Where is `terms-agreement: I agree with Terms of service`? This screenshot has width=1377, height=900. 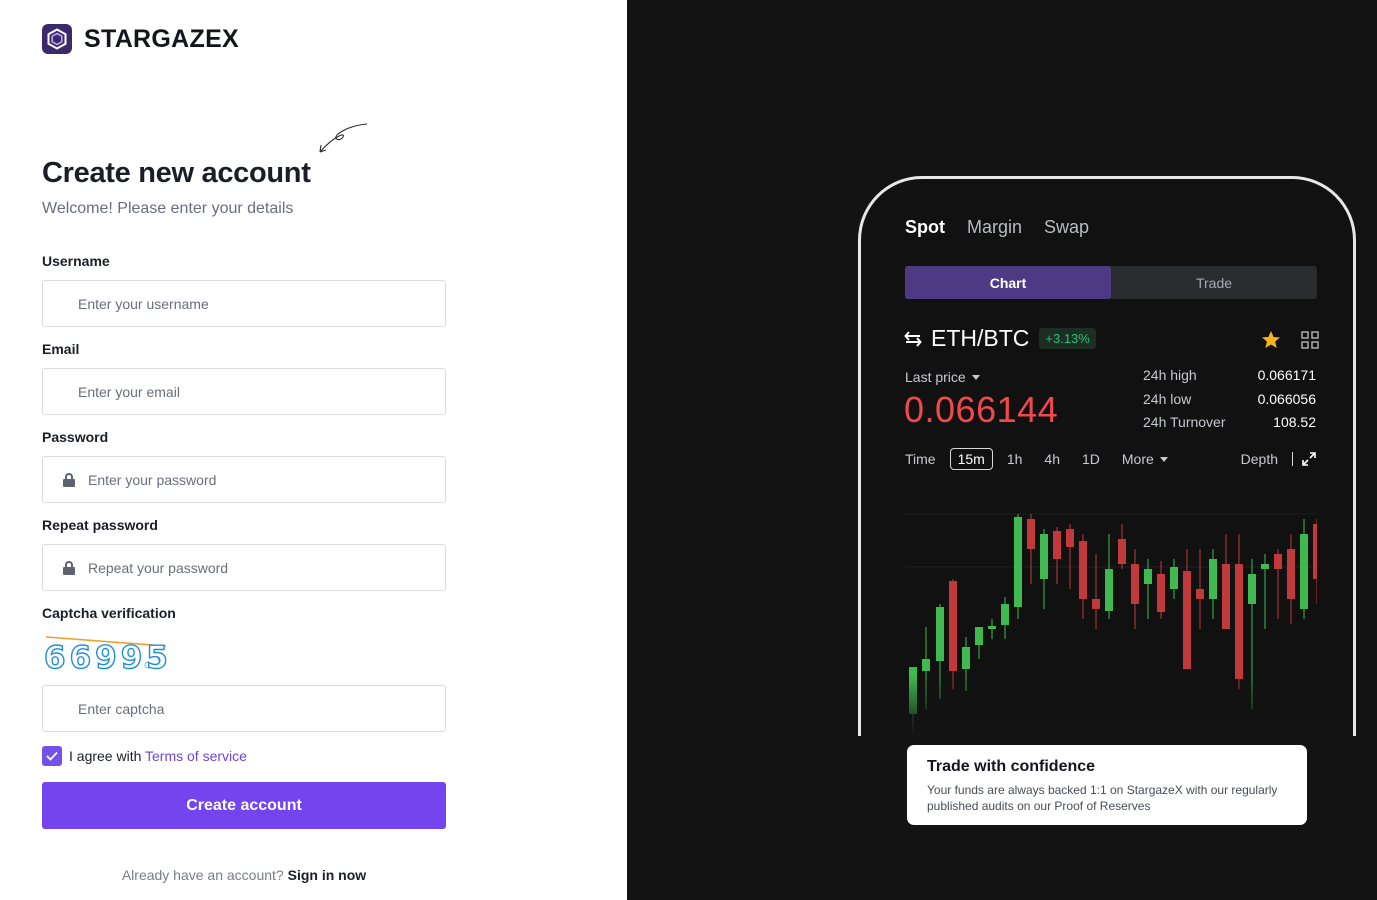
terms-agreement: I agree with Terms of service is located at coordinates (144, 756).